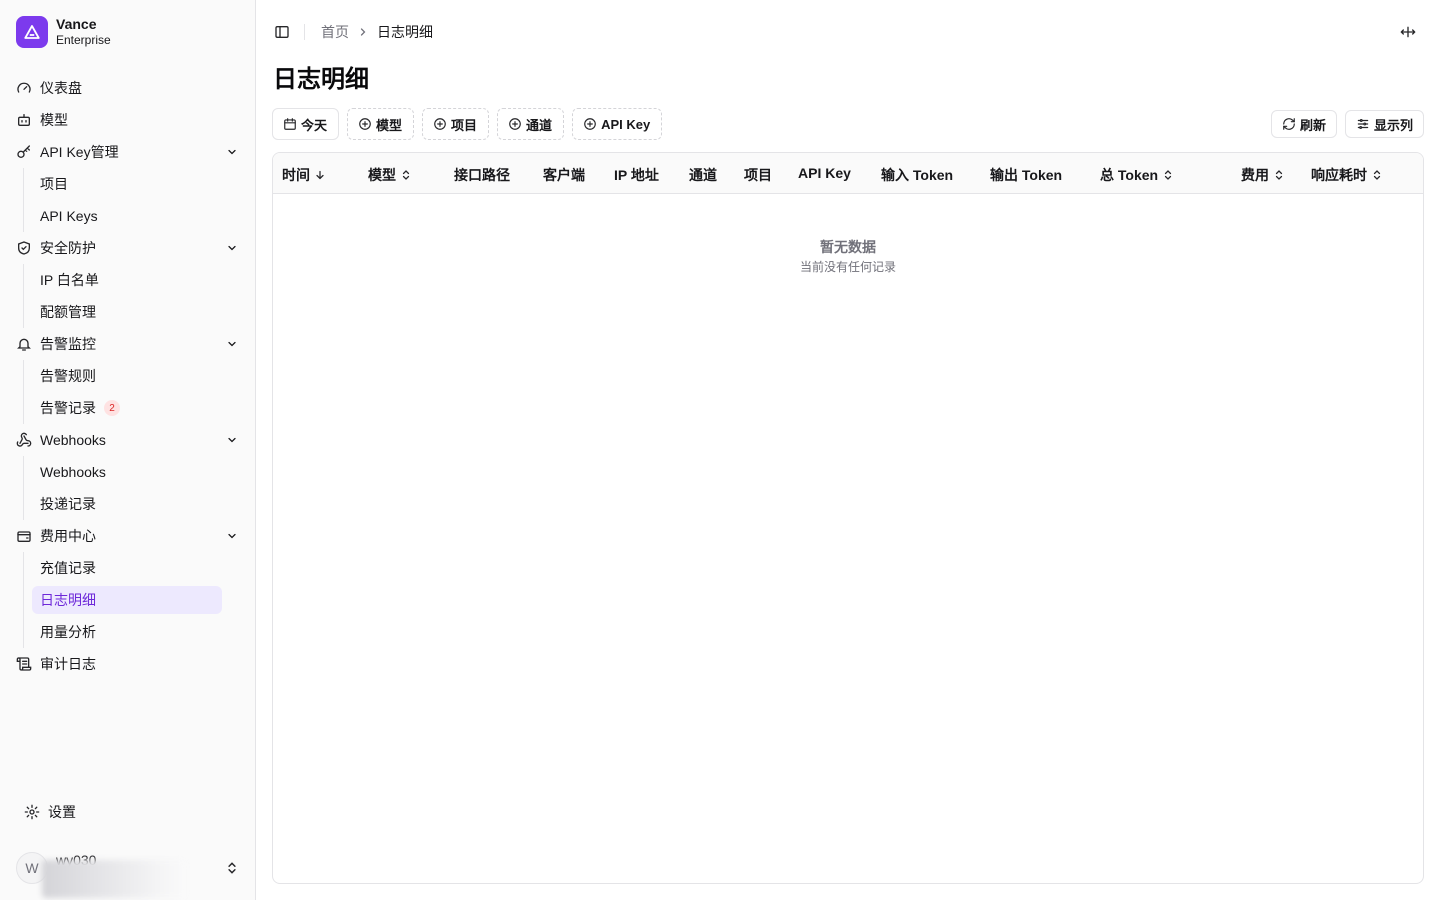 This screenshot has width=1440, height=900. I want to click on sidebar-item-audit-log: 审计日志, so click(128, 664).